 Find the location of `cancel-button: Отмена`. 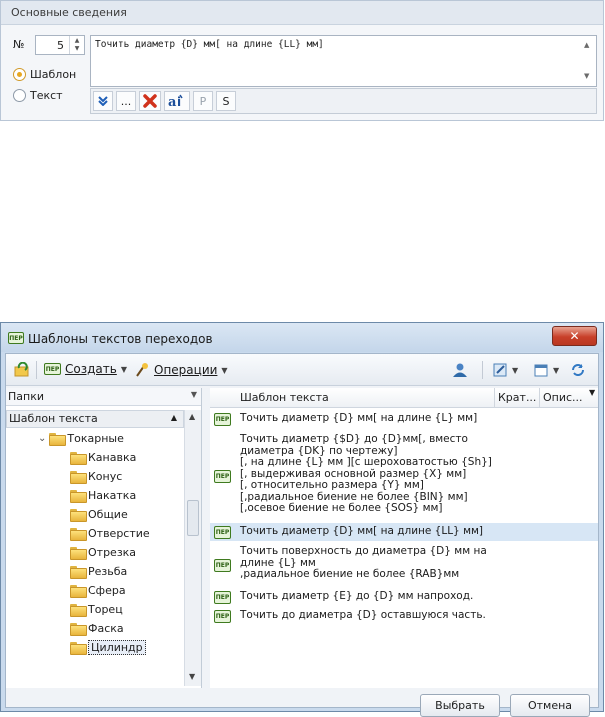

cancel-button: Отмена is located at coordinates (550, 705).